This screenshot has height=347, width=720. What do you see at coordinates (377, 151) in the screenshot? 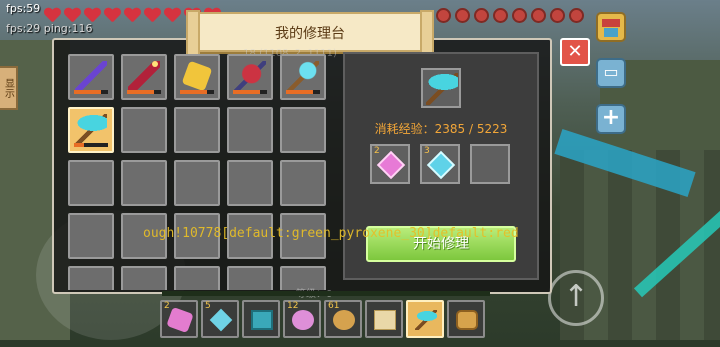
I see `material-count: 2` at bounding box center [377, 151].